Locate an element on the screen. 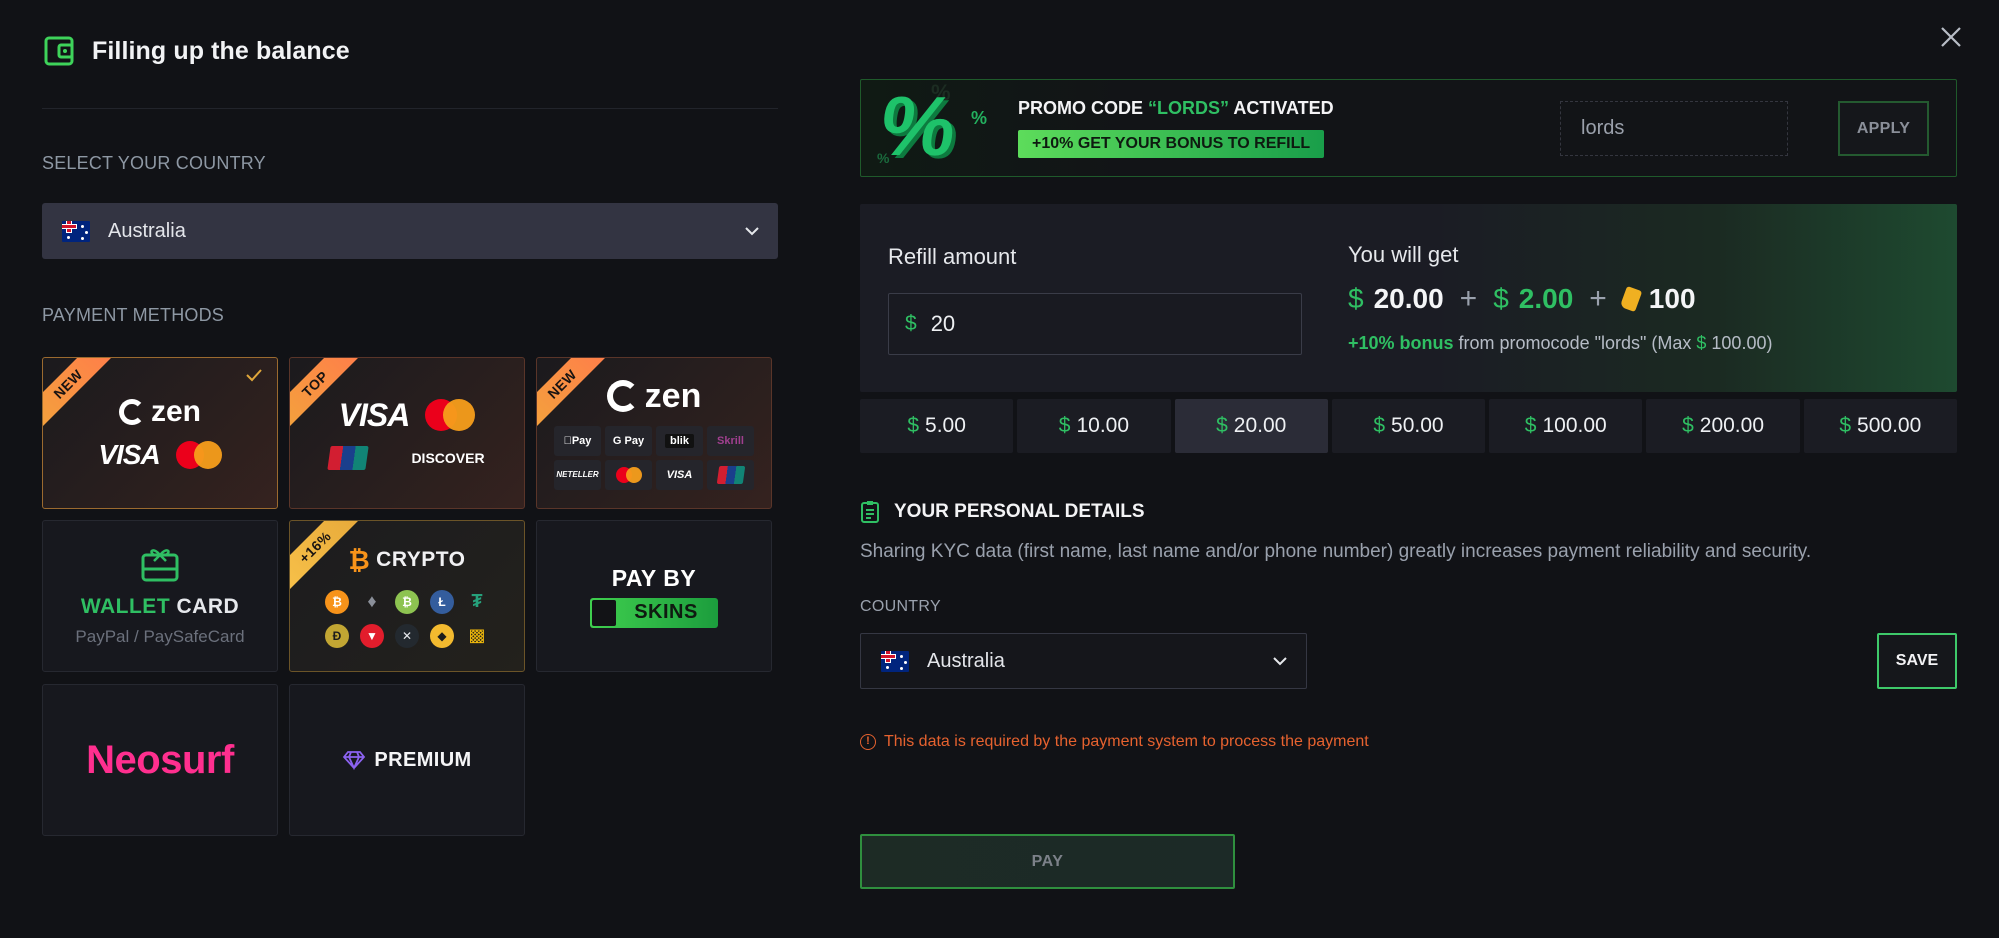 This screenshot has height=938, width=1999. modal-header: Filling up the balance is located at coordinates (197, 51).